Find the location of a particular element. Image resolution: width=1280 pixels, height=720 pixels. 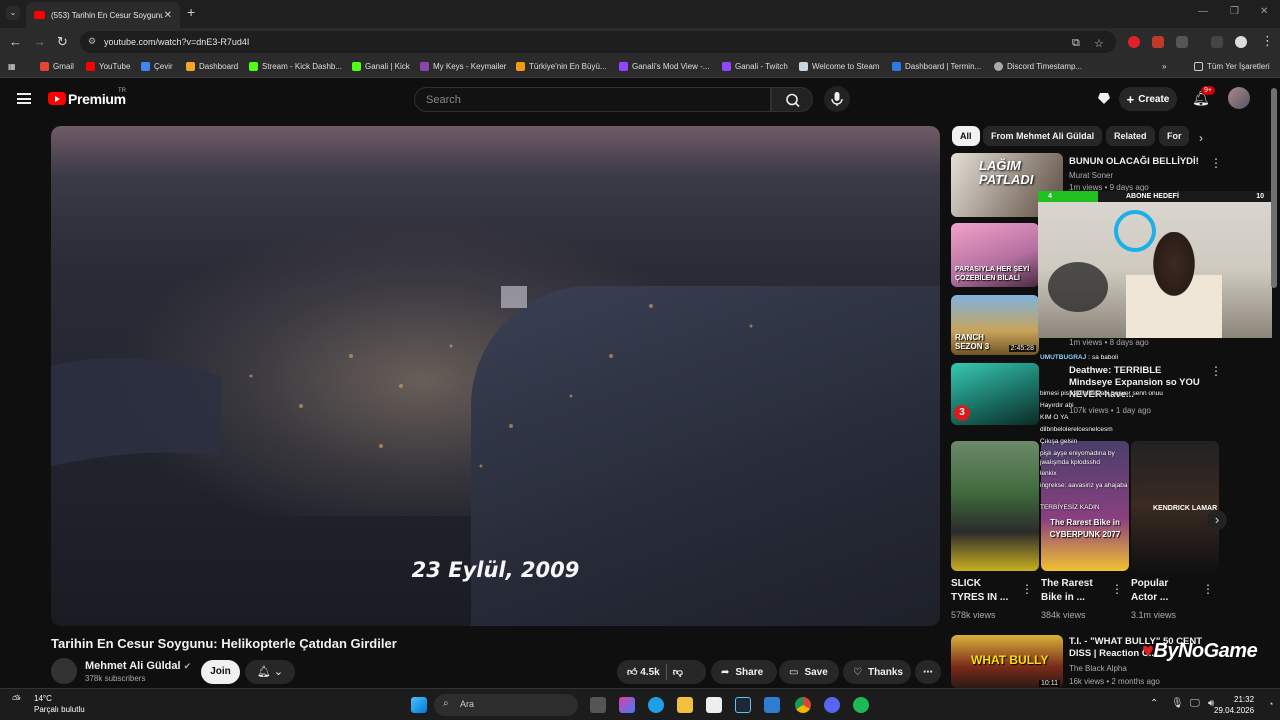

thumbs-down-icon: 👎︎ is located at coordinates (678, 672).